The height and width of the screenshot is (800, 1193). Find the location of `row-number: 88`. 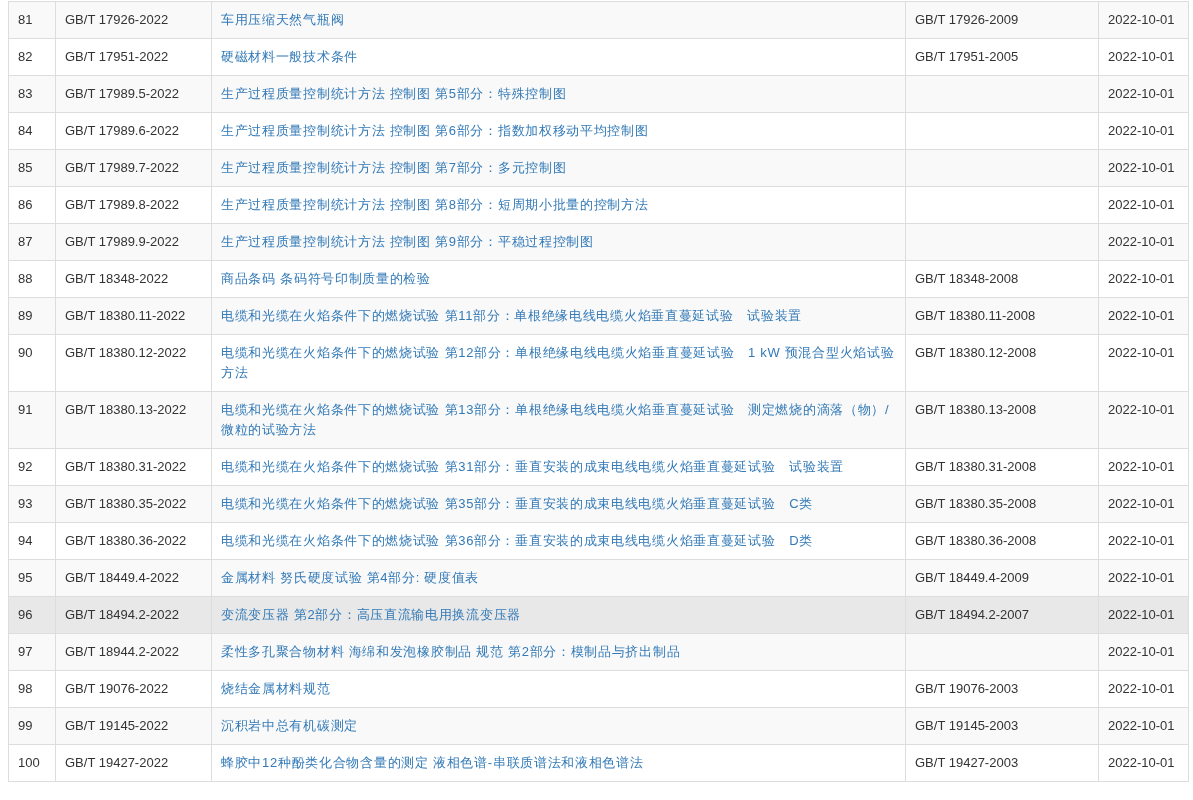

row-number: 88 is located at coordinates (25, 278).